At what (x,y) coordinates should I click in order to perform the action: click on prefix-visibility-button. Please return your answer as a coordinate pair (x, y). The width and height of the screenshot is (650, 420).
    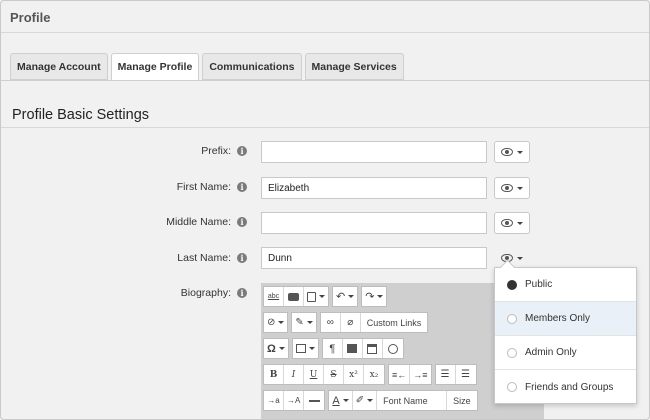
    Looking at the image, I should click on (512, 152).